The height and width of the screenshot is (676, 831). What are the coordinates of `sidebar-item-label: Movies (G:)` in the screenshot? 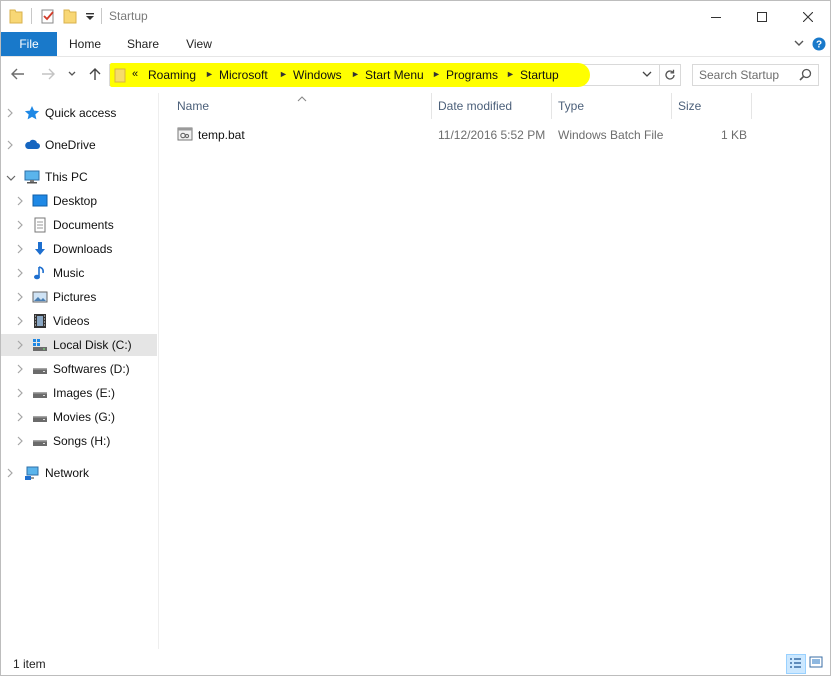 It's located at (84, 417).